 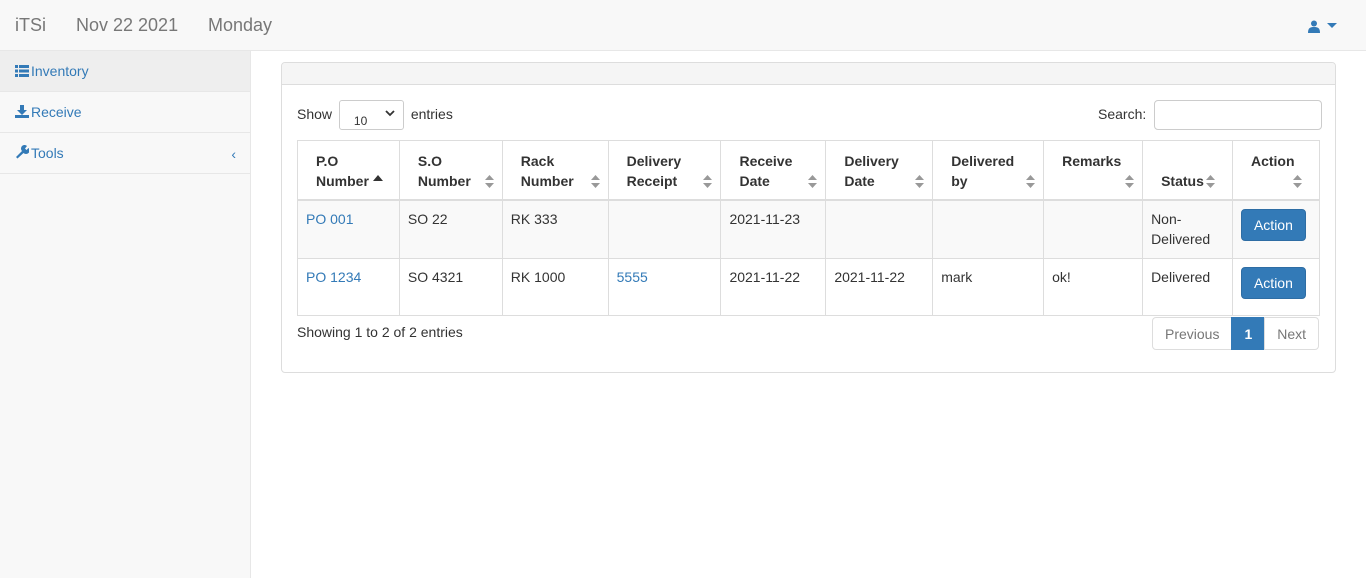 What do you see at coordinates (47, 153) in the screenshot?
I see `sidebar-item-label: Tools` at bounding box center [47, 153].